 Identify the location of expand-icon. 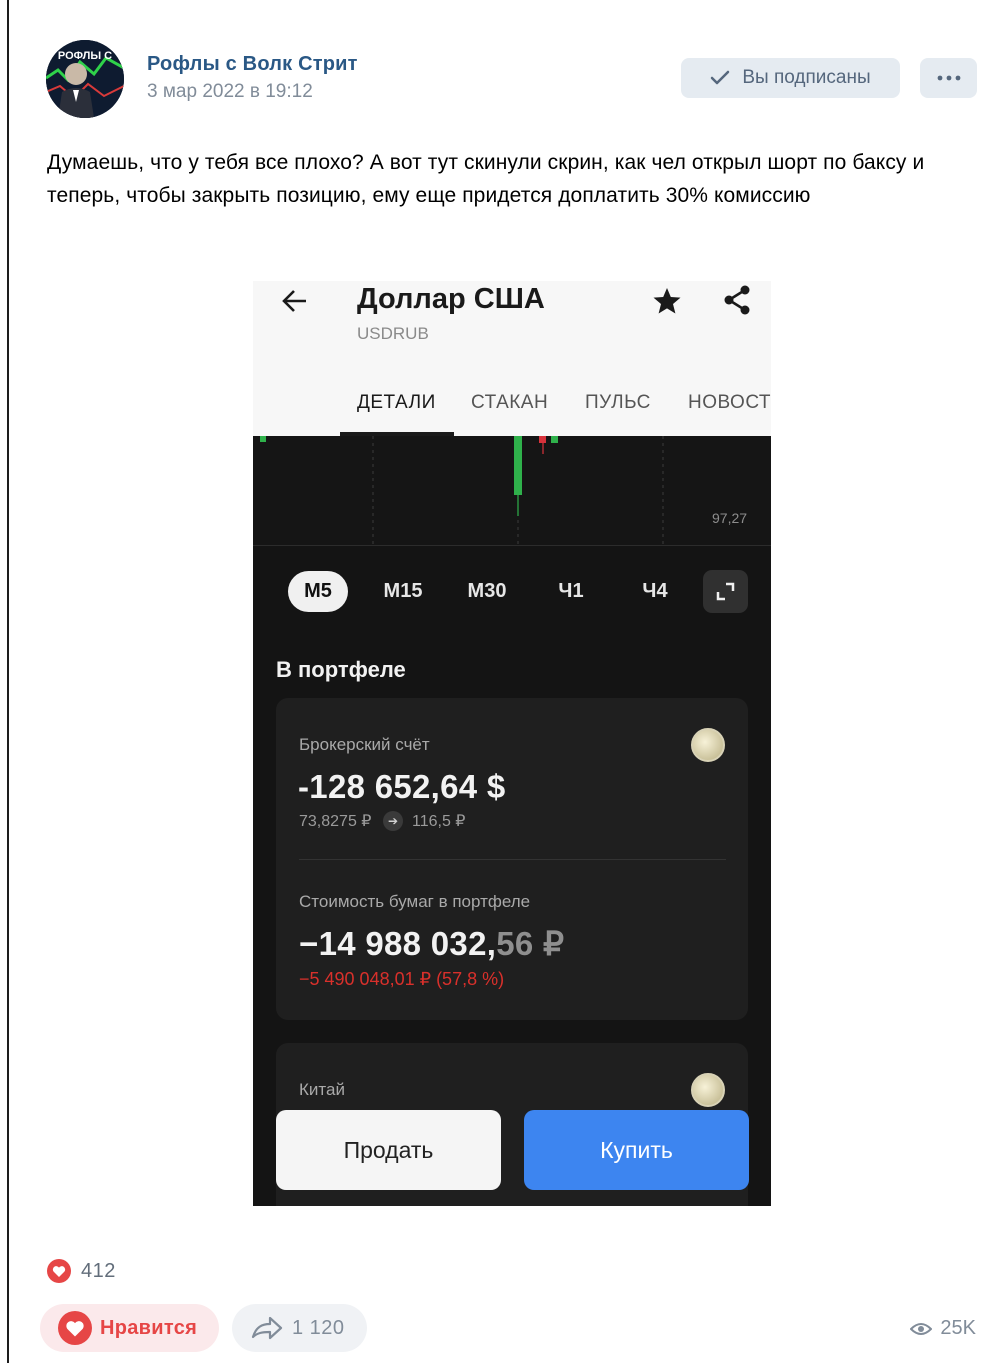
(725, 591).